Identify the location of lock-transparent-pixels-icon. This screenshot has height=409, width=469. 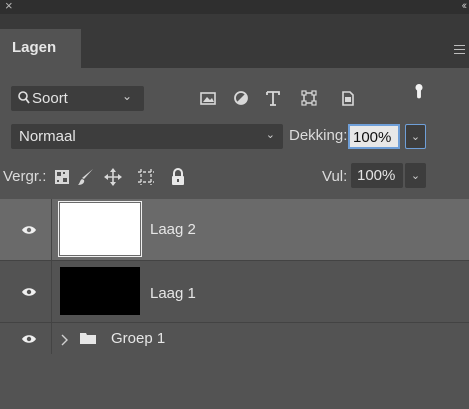
(62, 177).